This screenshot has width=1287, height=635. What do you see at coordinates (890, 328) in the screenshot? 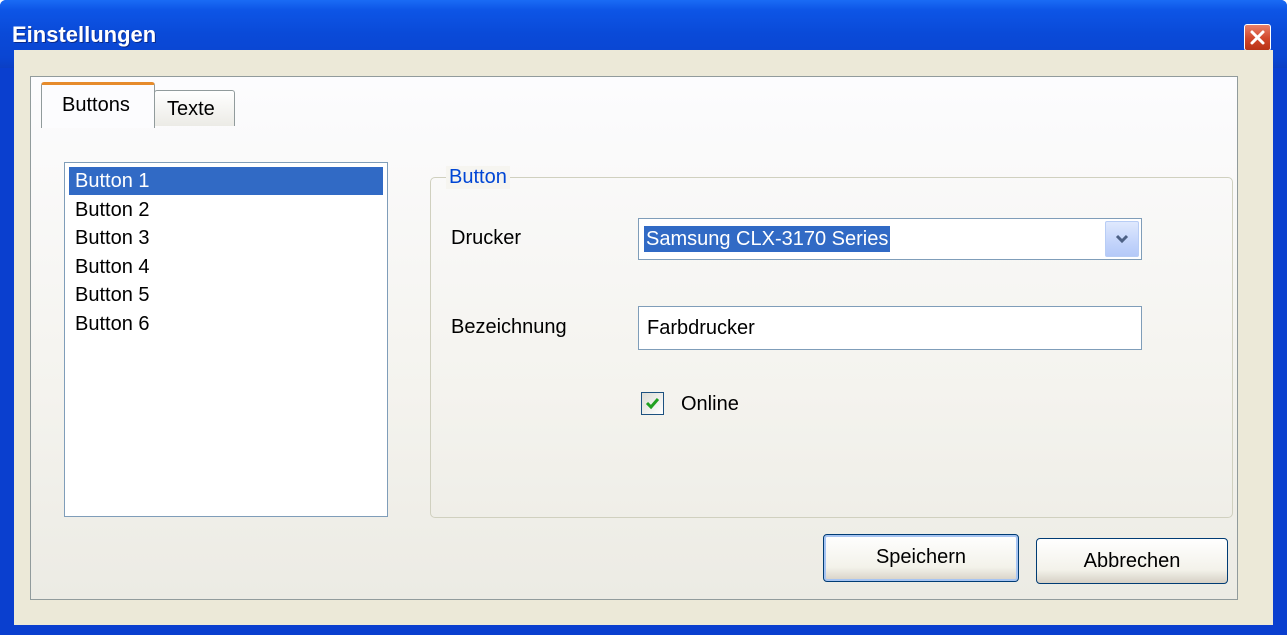
I see `name-input` at bounding box center [890, 328].